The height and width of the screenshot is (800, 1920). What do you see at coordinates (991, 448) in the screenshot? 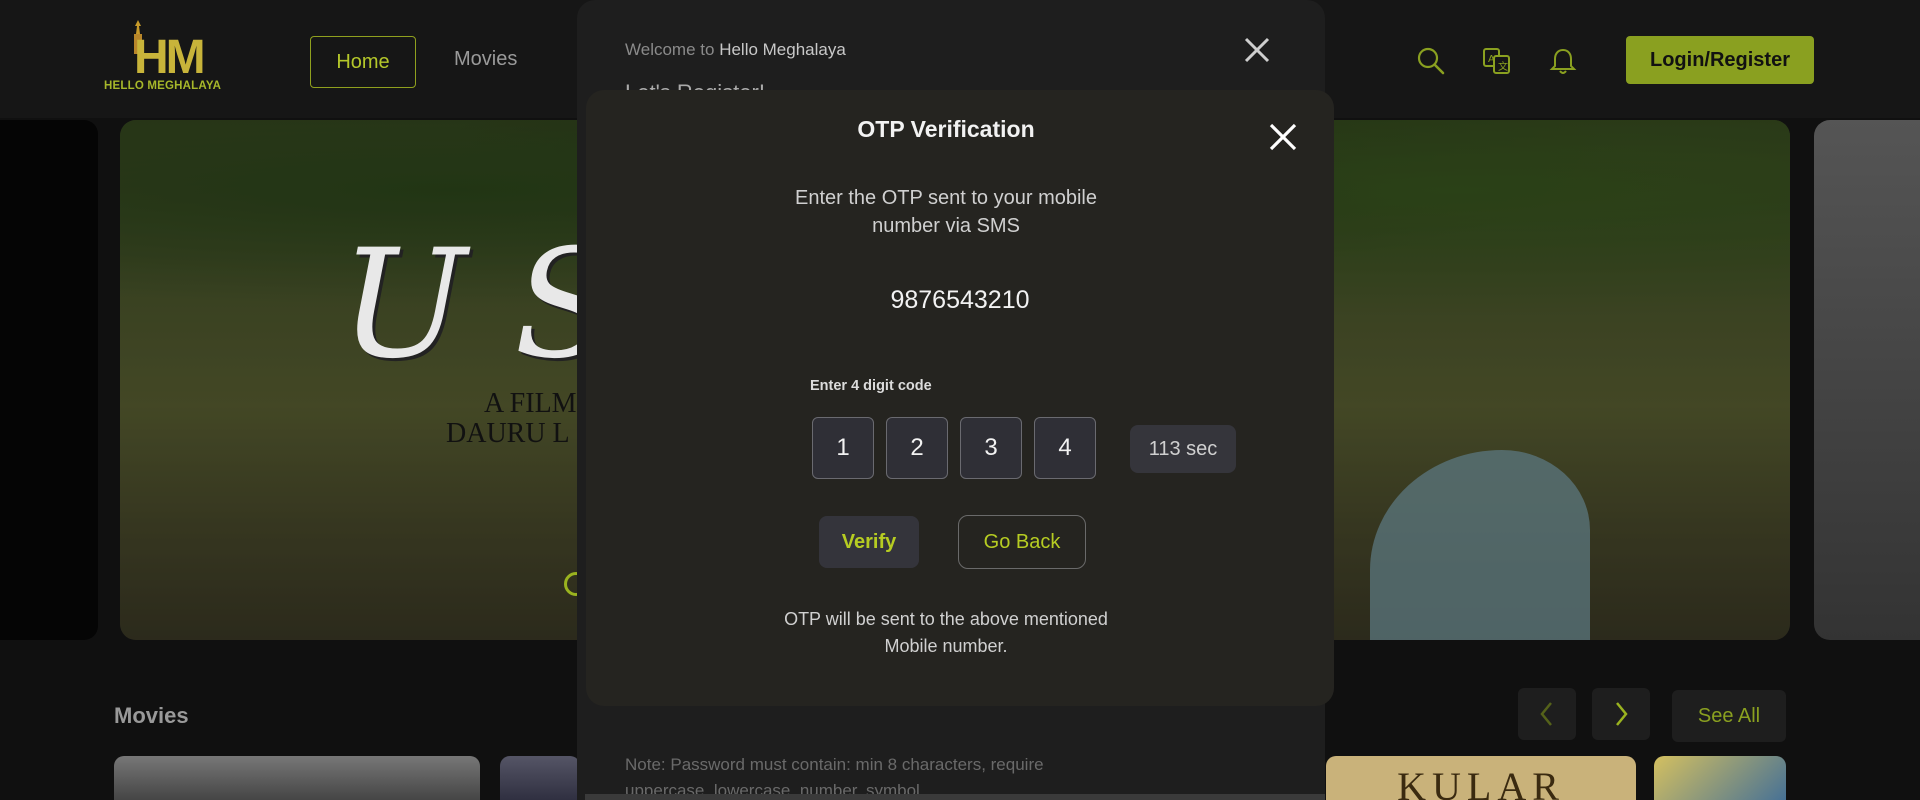
I see `otp-digit-input-3: 3` at bounding box center [991, 448].